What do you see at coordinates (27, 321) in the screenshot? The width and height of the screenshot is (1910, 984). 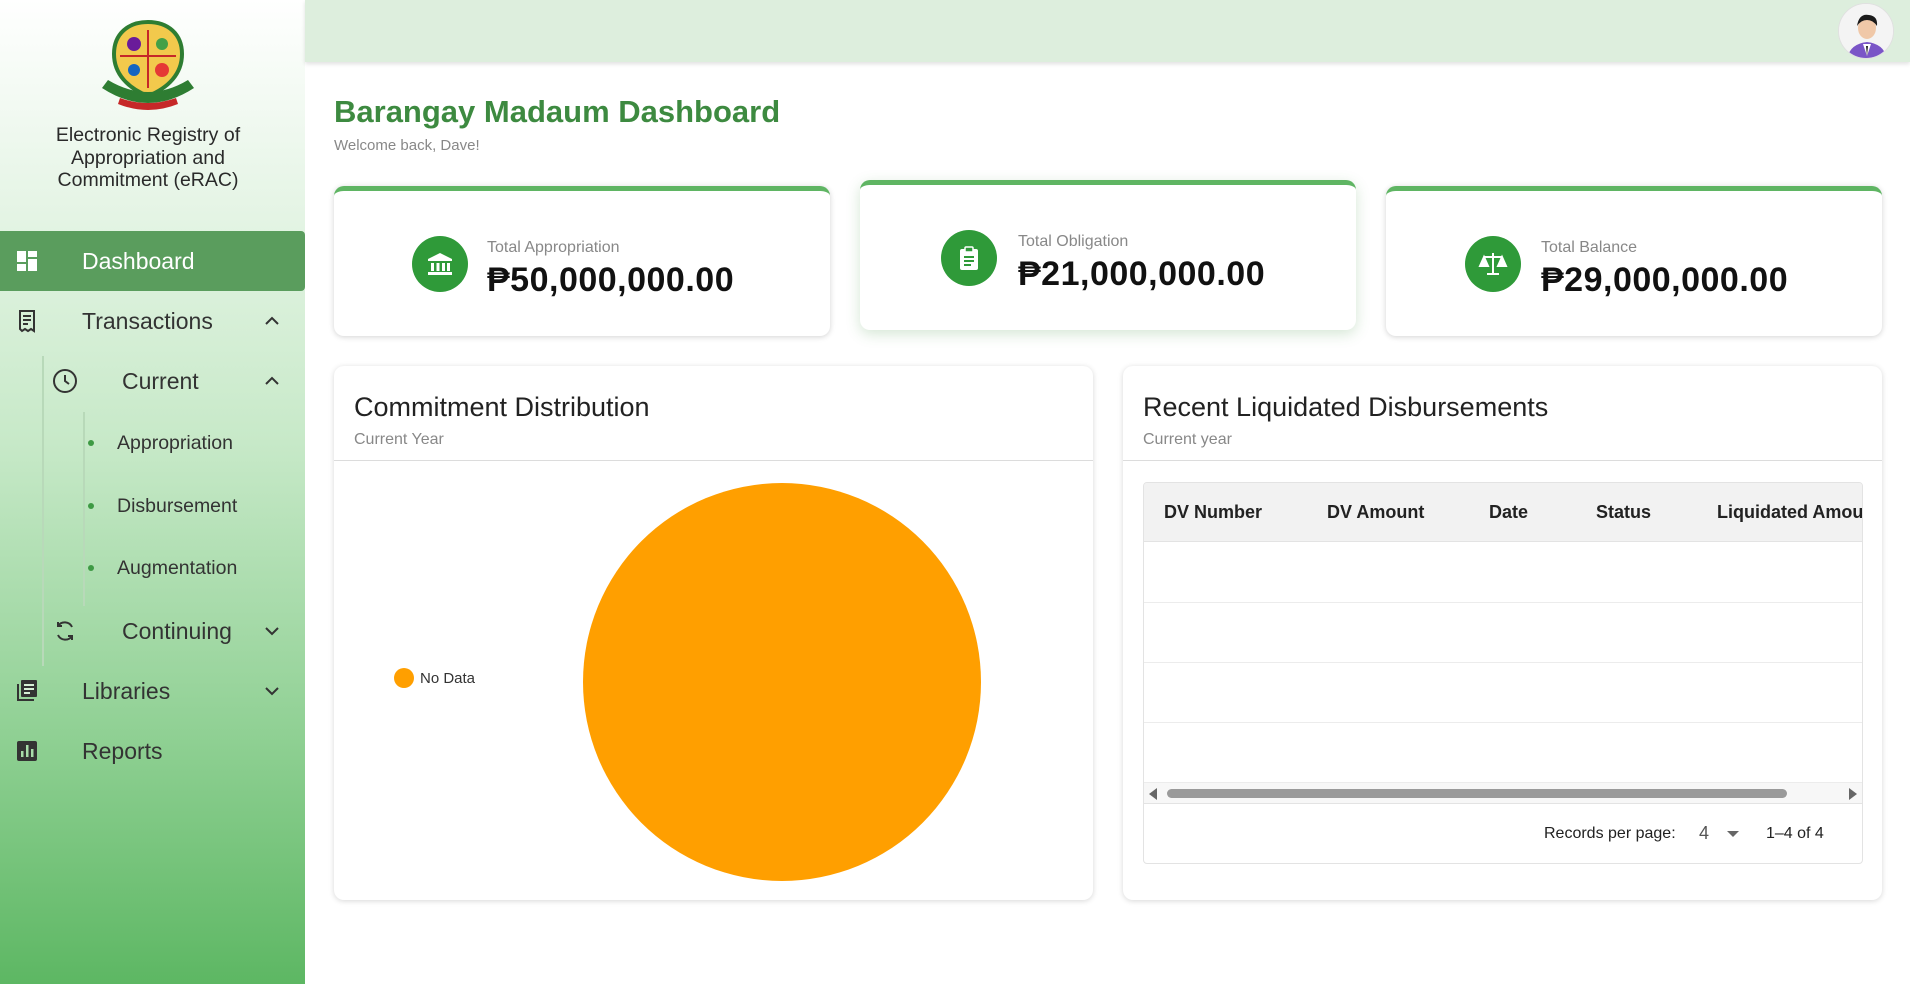 I see `receipt-icon` at bounding box center [27, 321].